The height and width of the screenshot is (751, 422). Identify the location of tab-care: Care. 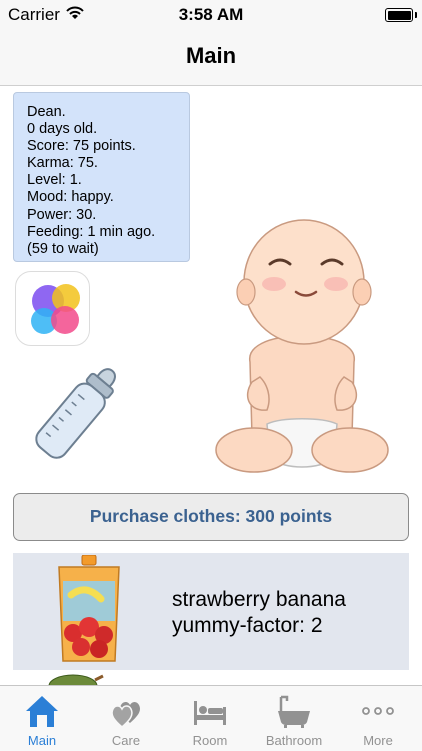
(126, 718).